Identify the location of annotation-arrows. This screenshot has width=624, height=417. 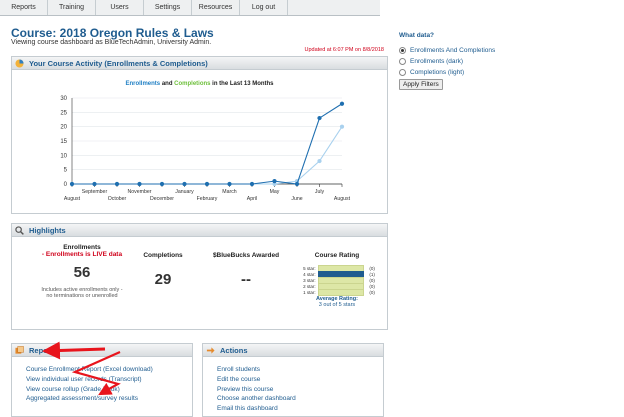
(81, 368).